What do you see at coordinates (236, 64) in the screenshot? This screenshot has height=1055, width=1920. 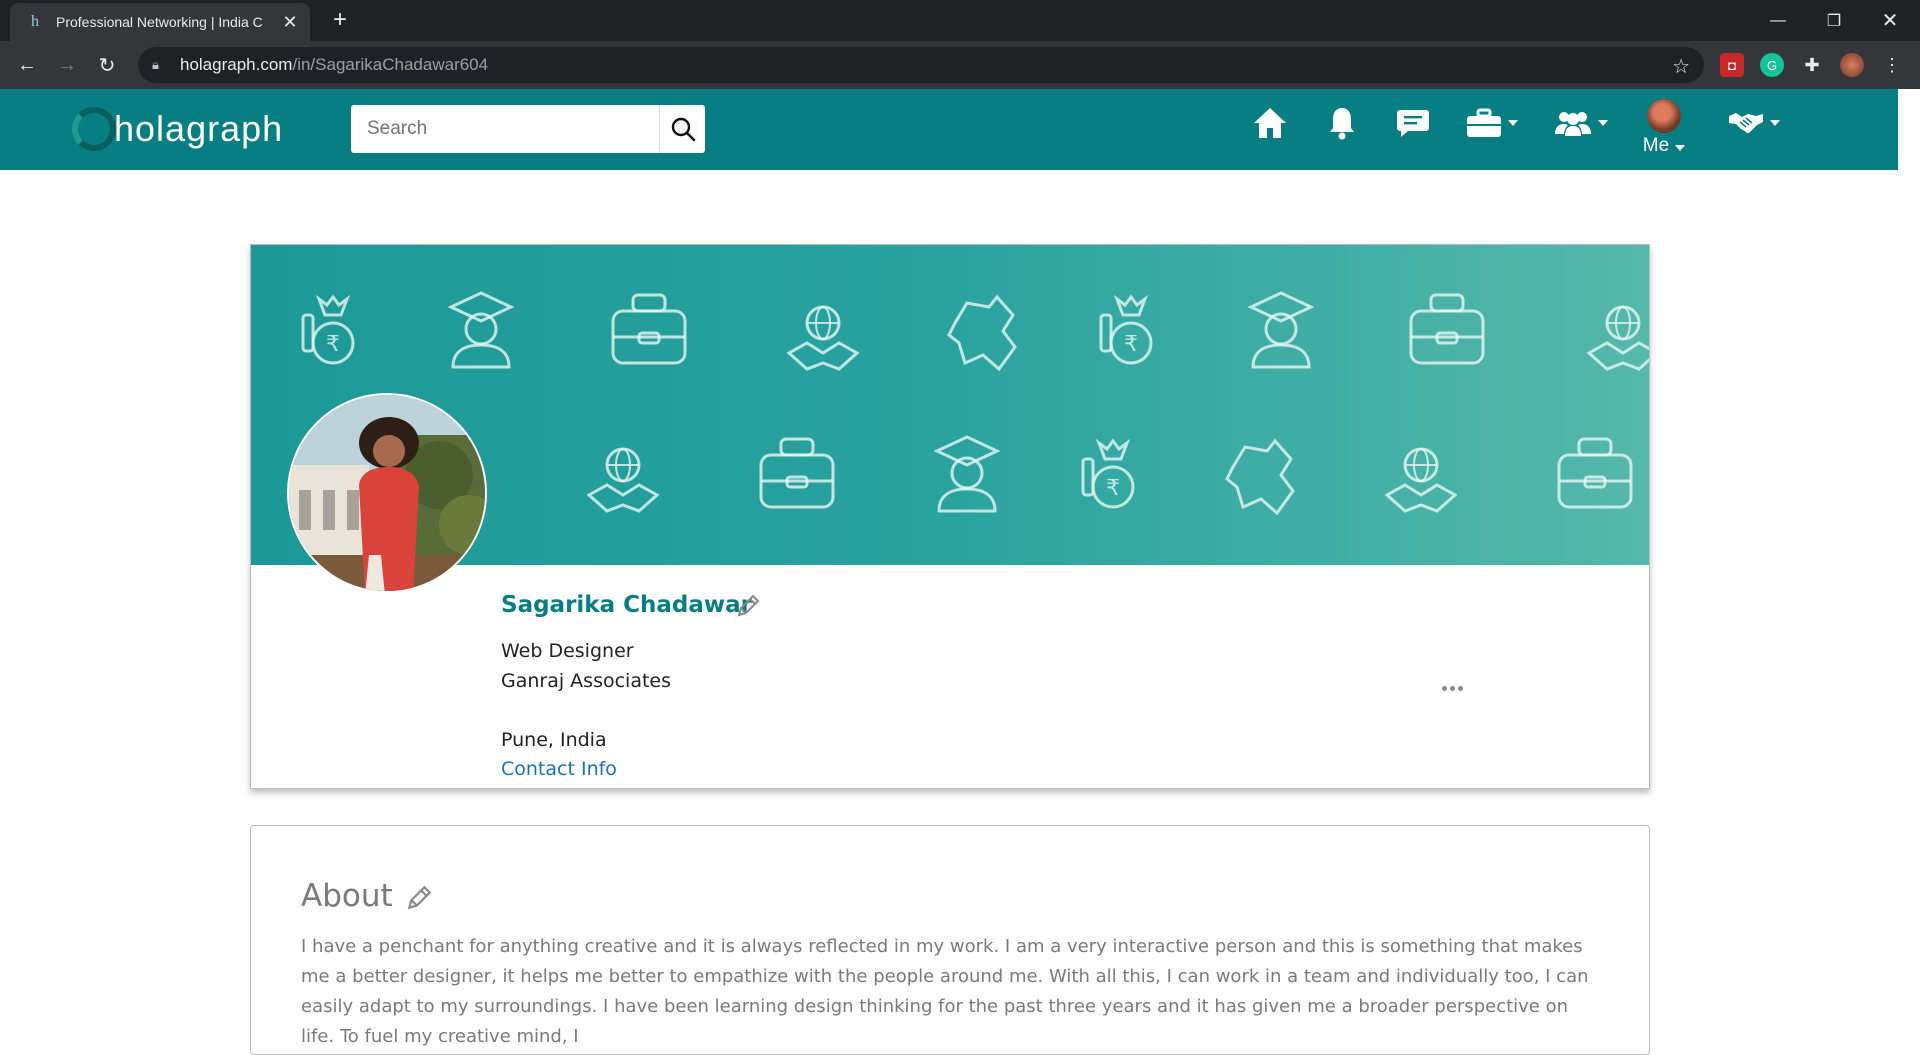 I see `url-host: holagraph.com` at bounding box center [236, 64].